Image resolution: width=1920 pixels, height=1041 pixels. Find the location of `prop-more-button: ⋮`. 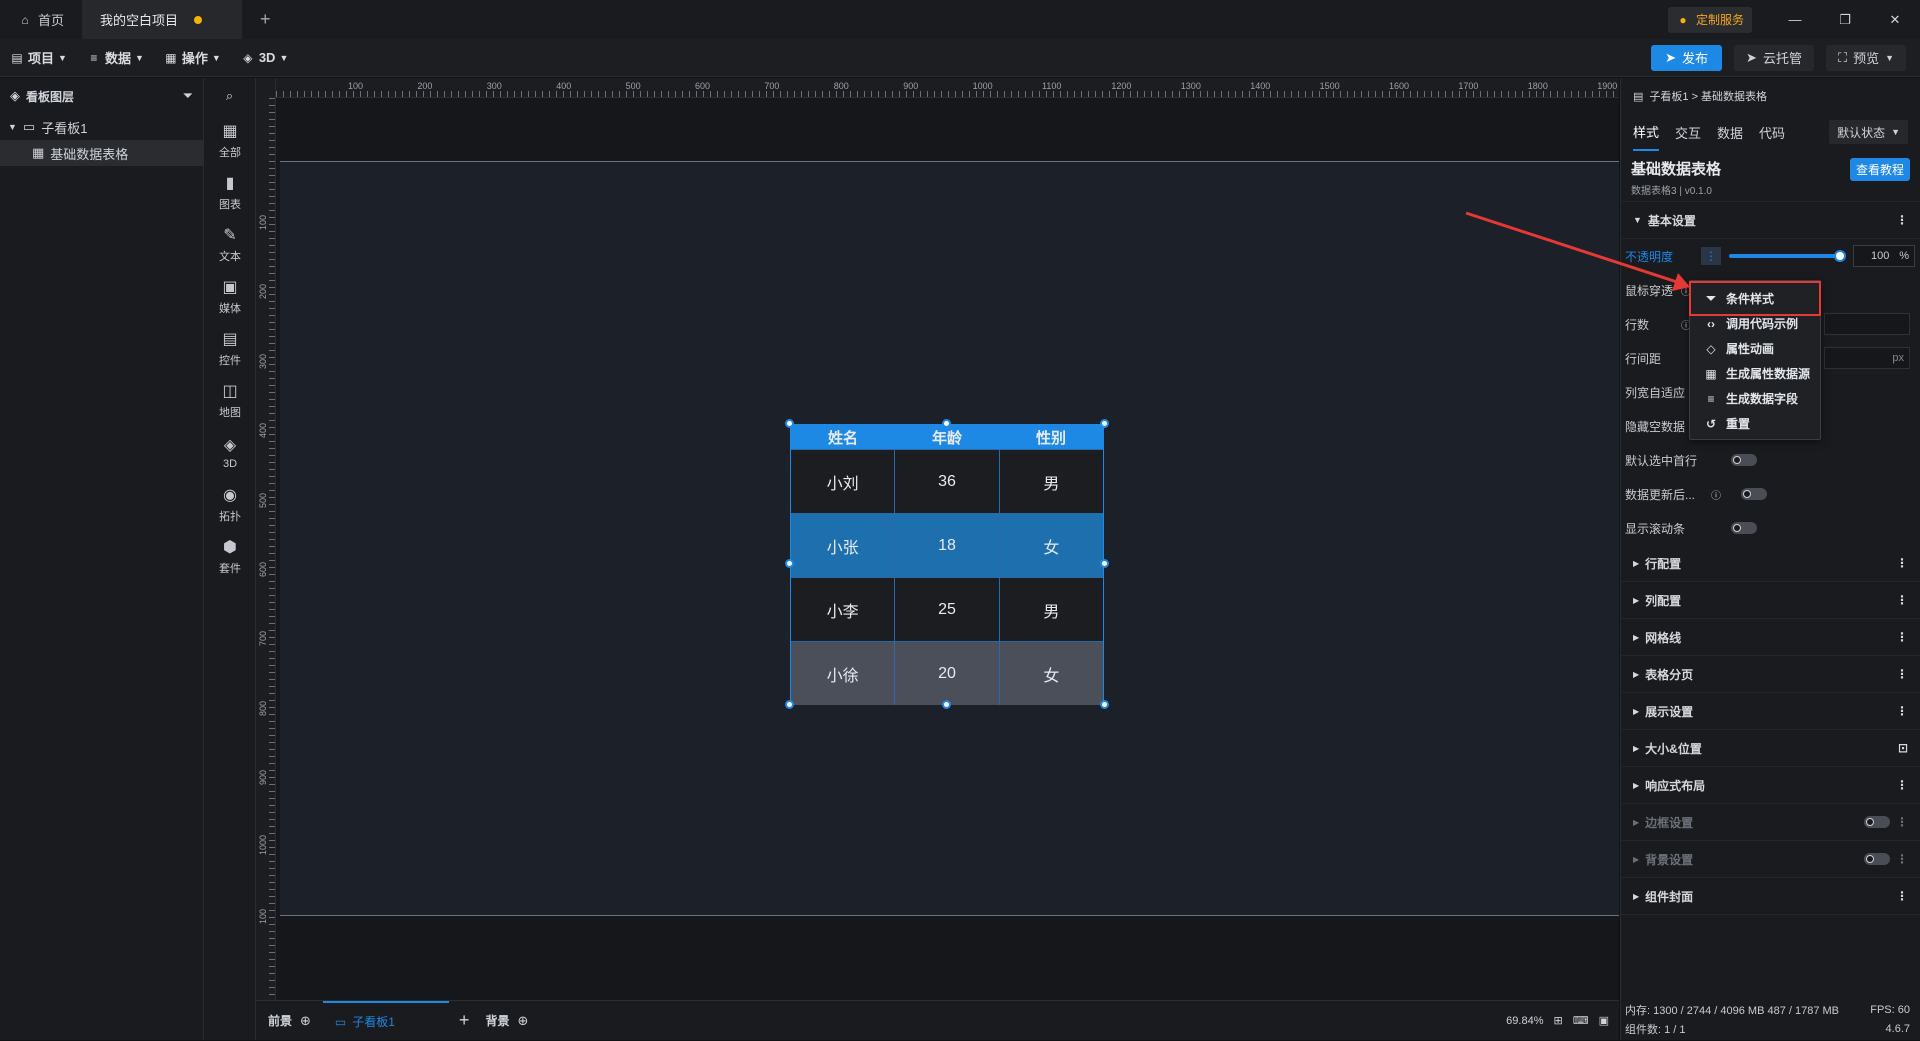

prop-more-button: ⋮ is located at coordinates (1711, 256).